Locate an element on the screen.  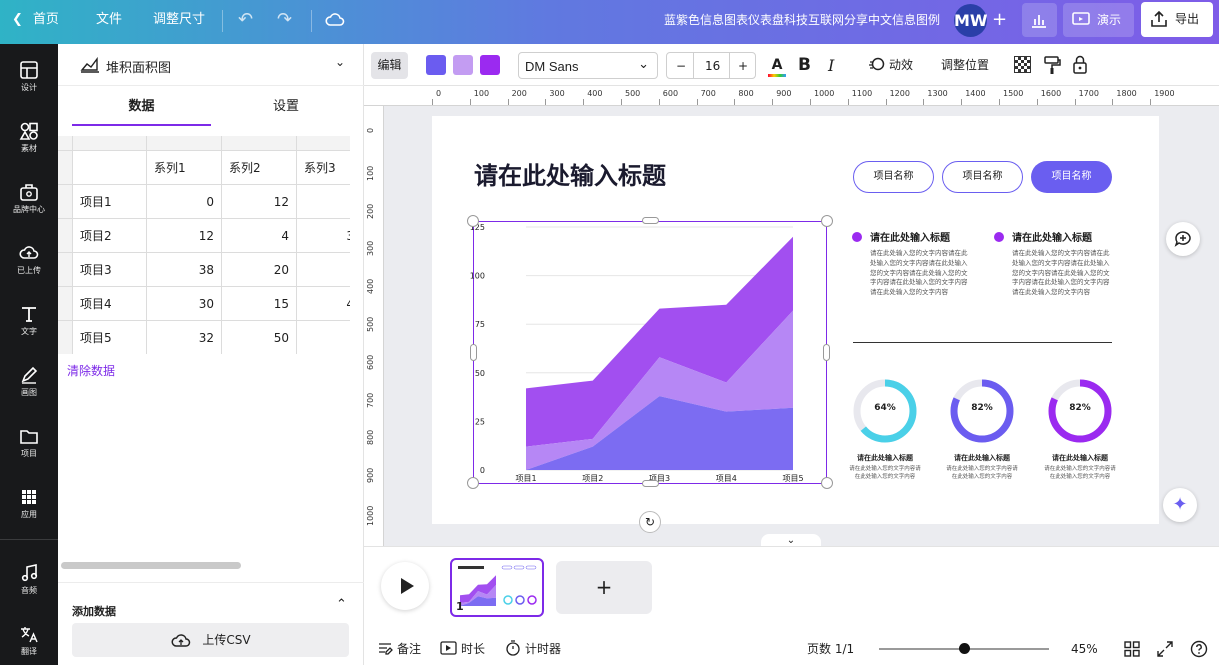
rotate-handle: ↻ is located at coordinates (650, 522).